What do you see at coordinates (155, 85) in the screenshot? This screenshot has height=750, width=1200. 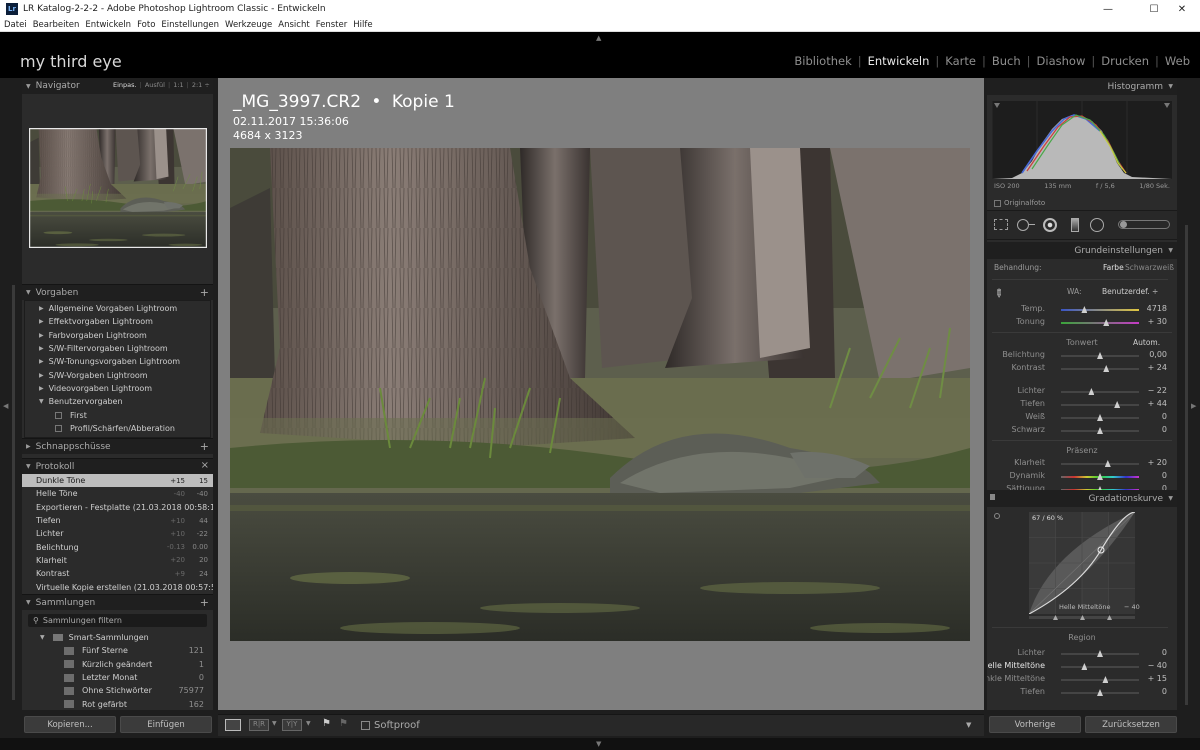 I see `zoom-option-1: Ausfül` at bounding box center [155, 85].